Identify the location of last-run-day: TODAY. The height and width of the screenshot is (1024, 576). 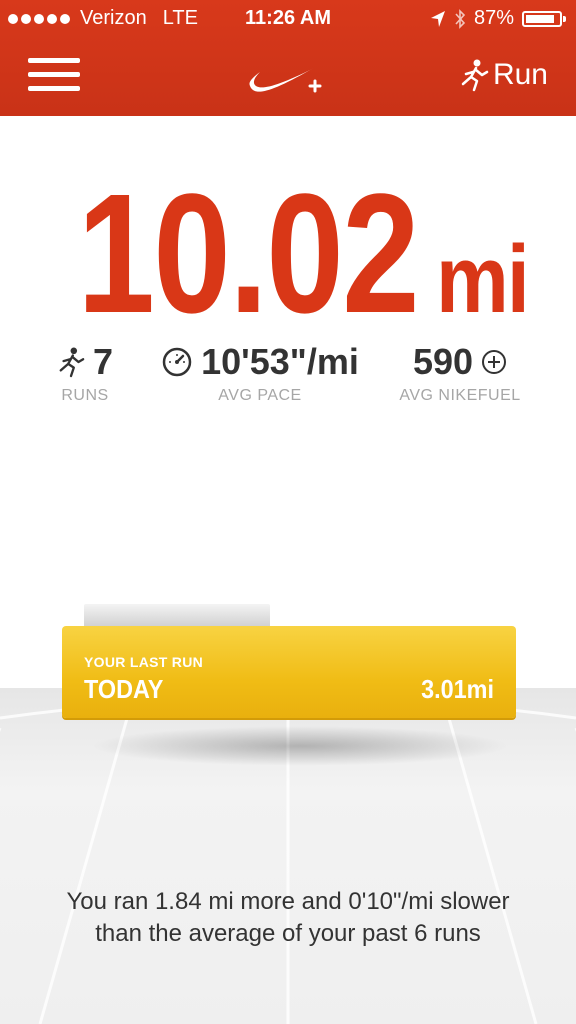
(124, 689).